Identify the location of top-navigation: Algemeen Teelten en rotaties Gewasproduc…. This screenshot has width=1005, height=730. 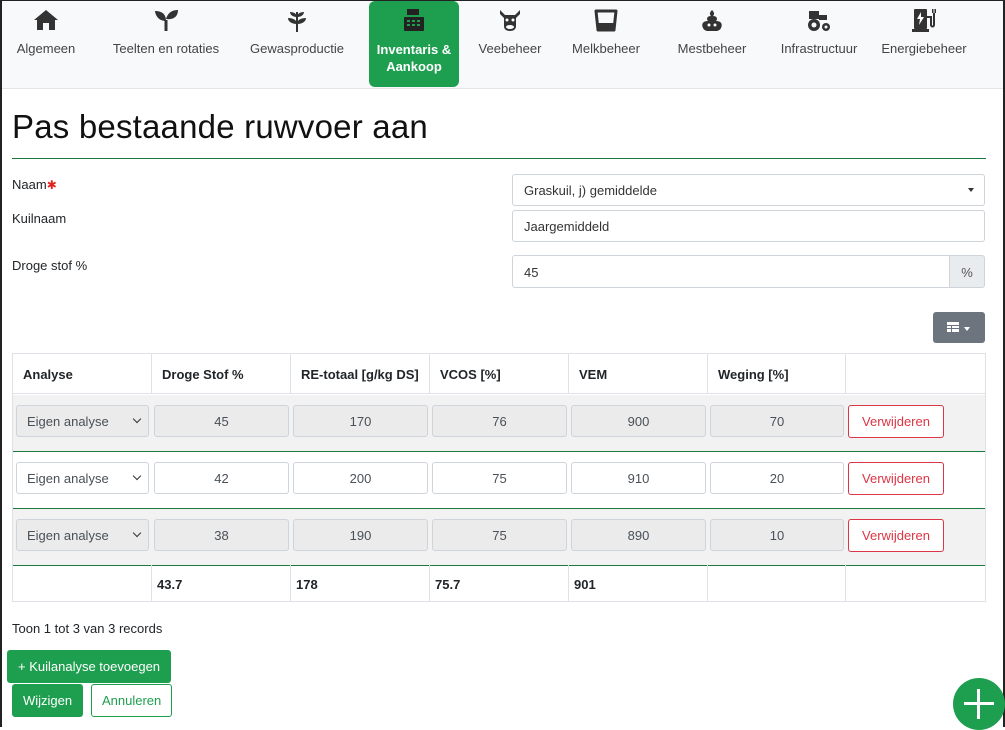
(502, 45).